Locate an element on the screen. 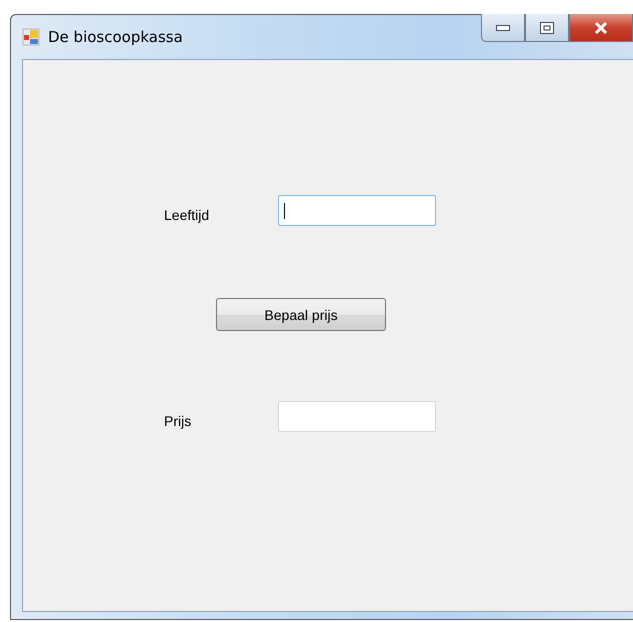  close-button is located at coordinates (601, 28).